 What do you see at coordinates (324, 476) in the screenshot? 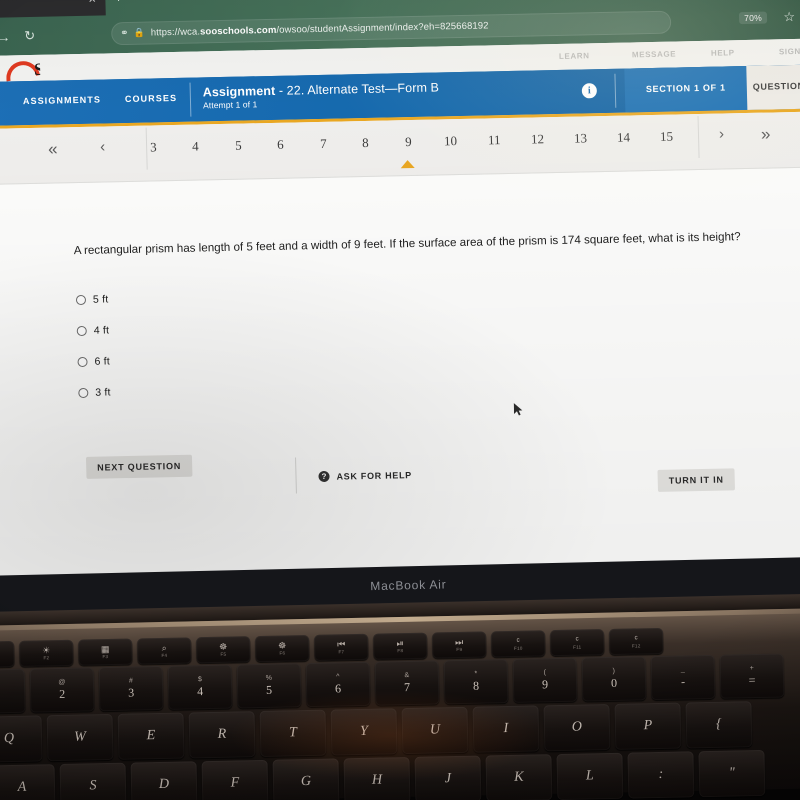
I see `question-mark-icon: ?` at bounding box center [324, 476].